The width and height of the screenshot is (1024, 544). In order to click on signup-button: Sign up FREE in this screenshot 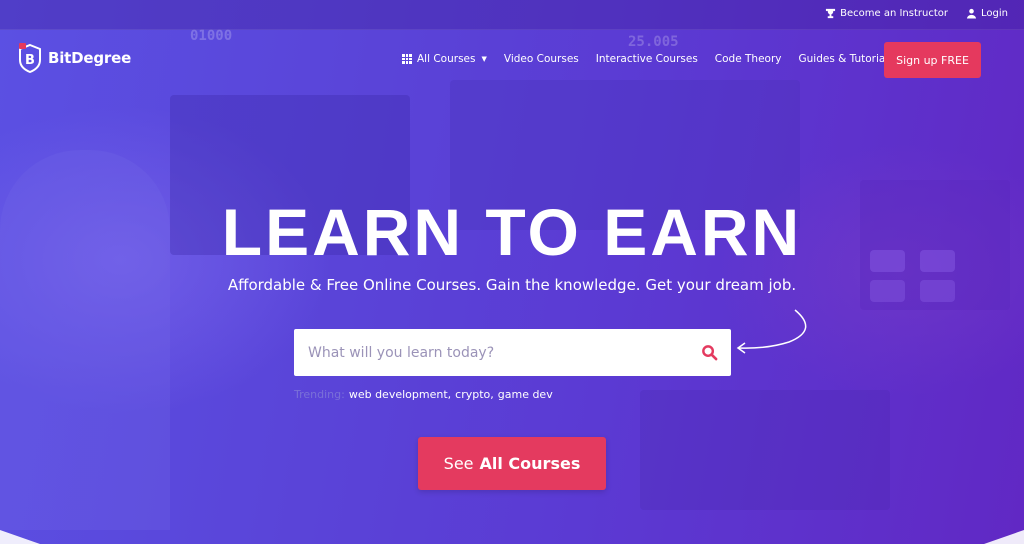, I will do `click(932, 60)`.